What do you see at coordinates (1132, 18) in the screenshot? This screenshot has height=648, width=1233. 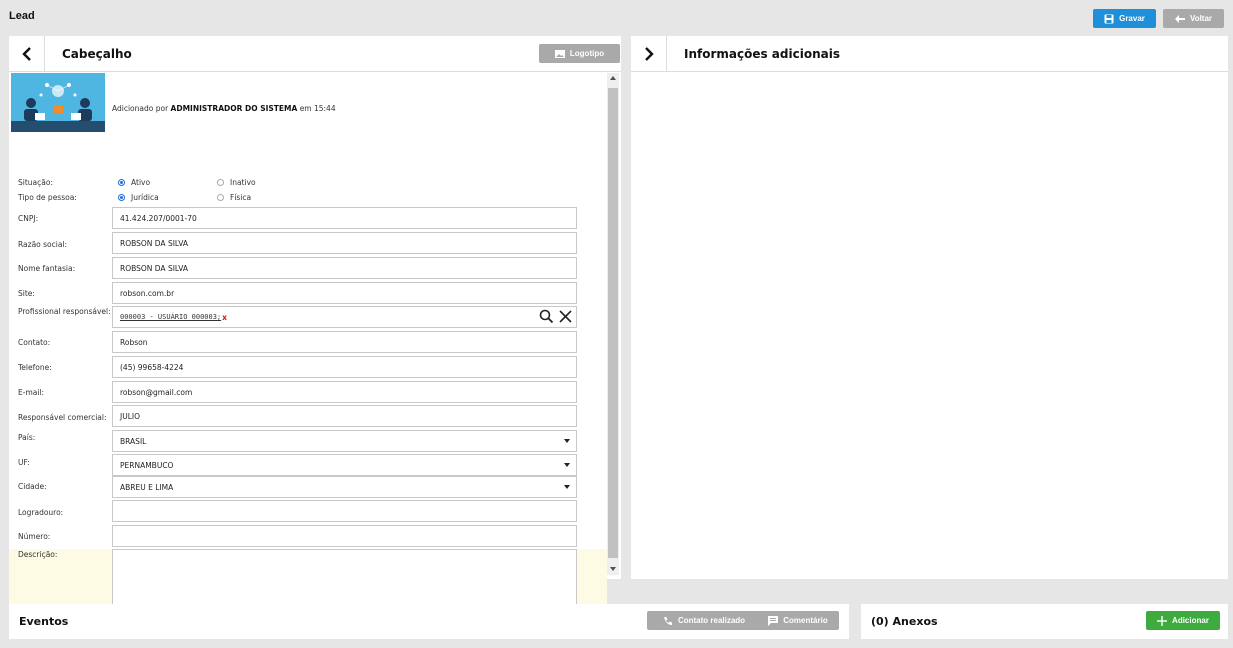 I see `save-button-label: Gravar` at bounding box center [1132, 18].